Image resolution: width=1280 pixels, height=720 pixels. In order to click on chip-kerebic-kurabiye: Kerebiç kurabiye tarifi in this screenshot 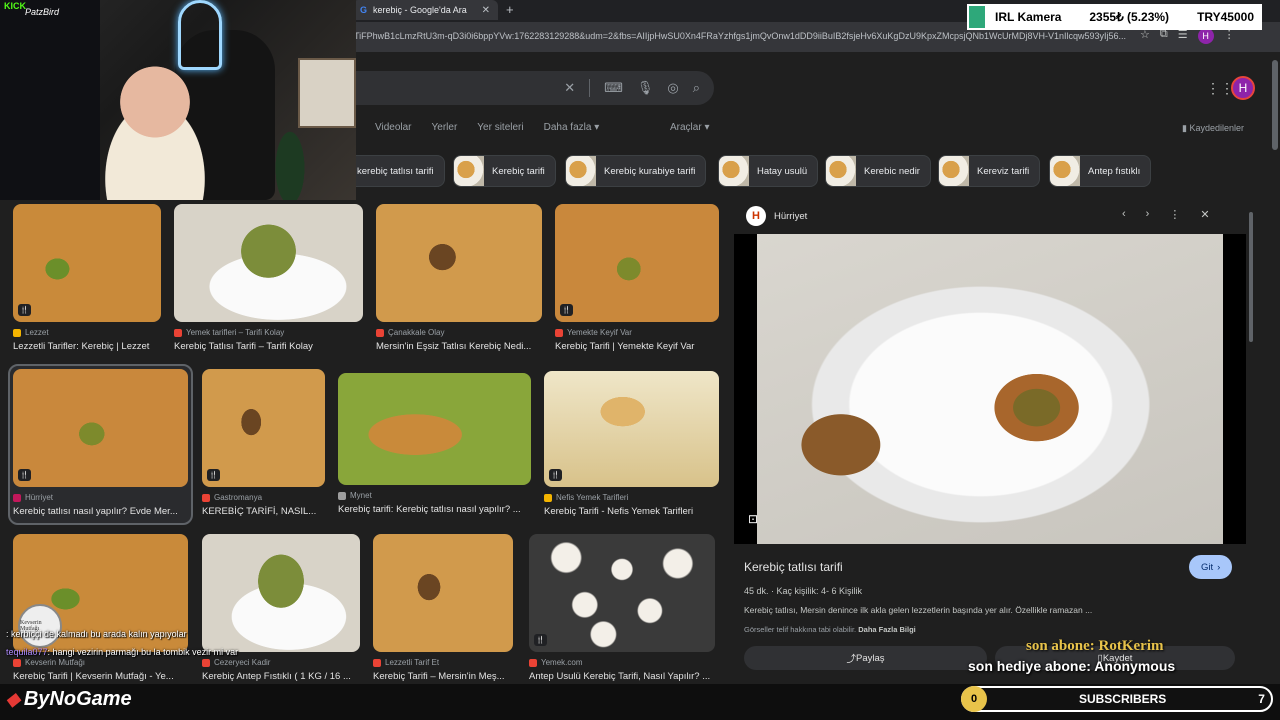, I will do `click(636, 171)`.